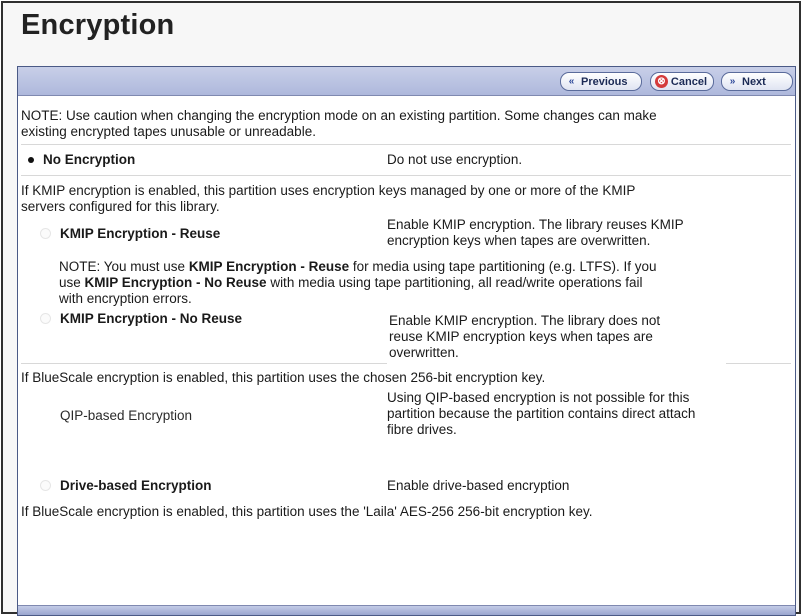 Image resolution: width=803 pixels, height=616 pixels. What do you see at coordinates (455, 159) in the screenshot?
I see `no-encryption-description: Do not use encryption.` at bounding box center [455, 159].